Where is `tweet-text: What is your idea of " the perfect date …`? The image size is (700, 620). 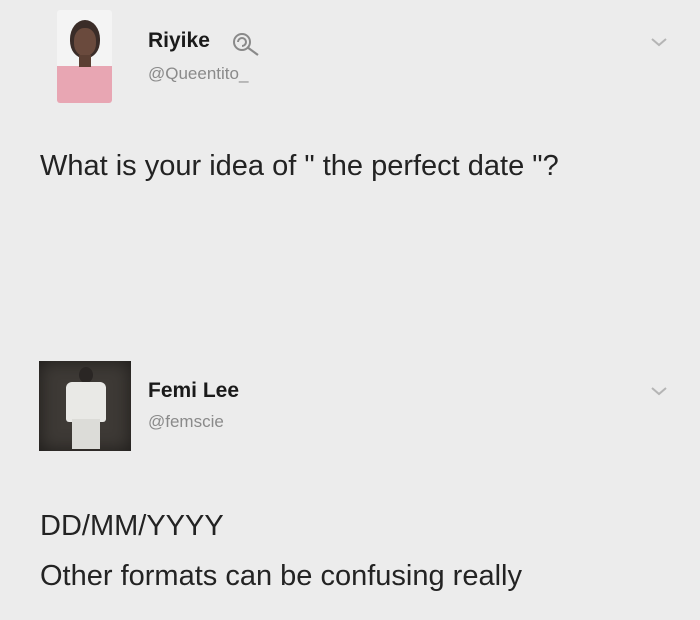 tweet-text: What is your idea of " the perfect date … is located at coordinates (299, 166).